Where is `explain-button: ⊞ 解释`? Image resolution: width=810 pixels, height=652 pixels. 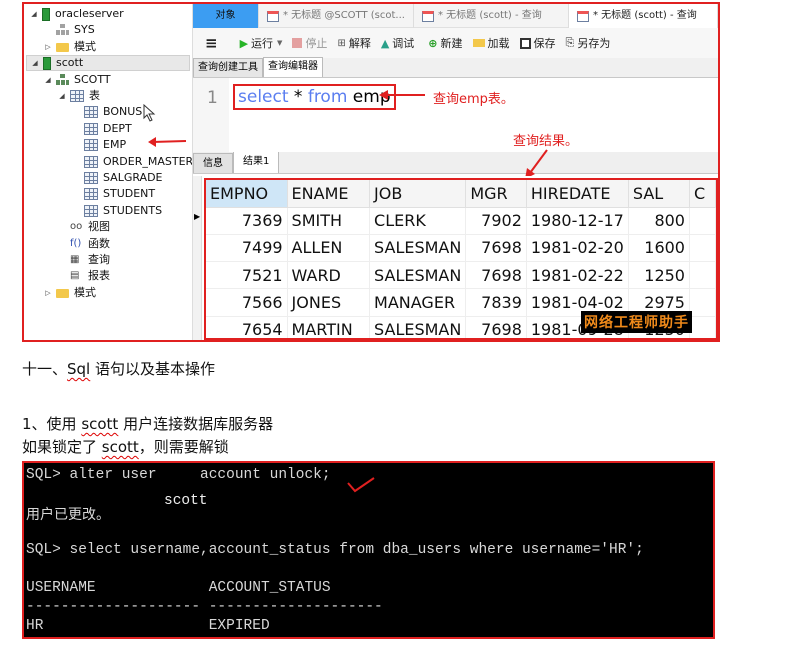 explain-button: ⊞ 解释 is located at coordinates (353, 43).